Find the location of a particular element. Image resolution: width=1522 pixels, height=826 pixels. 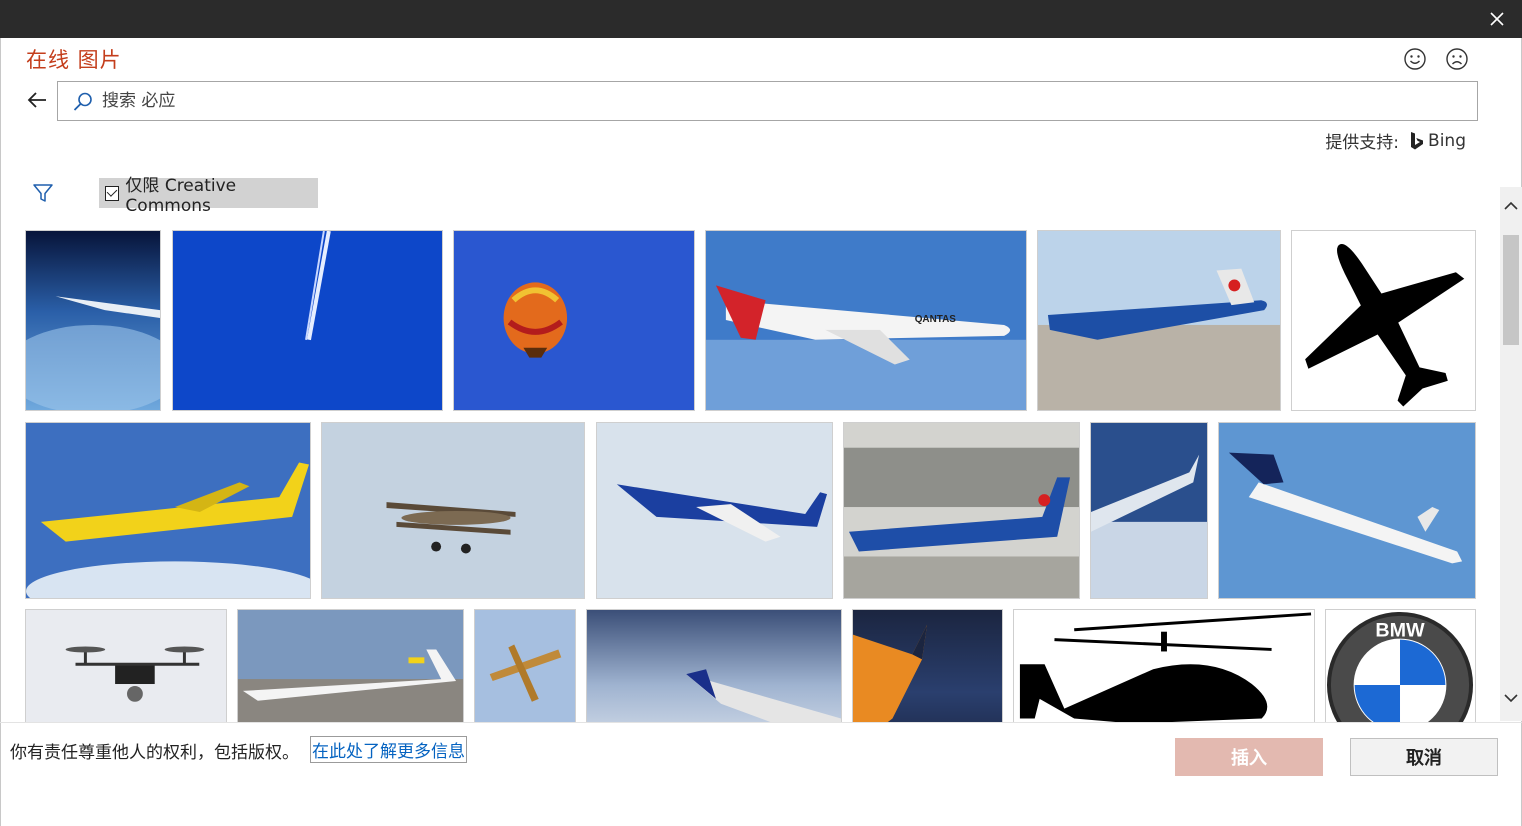

bmw-text: BMW is located at coordinates (1400, 631).